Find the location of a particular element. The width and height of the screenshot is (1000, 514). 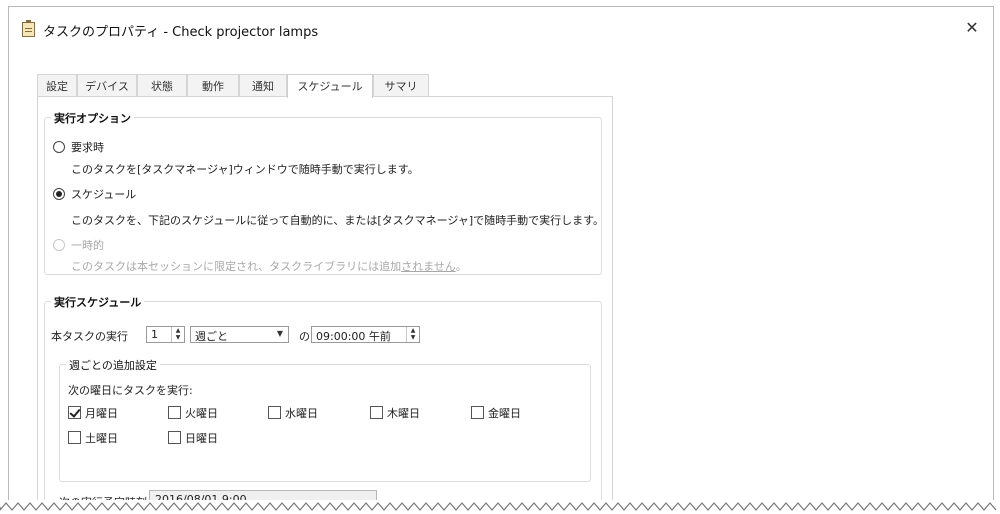

torn-edge-line is located at coordinates (498, 506).